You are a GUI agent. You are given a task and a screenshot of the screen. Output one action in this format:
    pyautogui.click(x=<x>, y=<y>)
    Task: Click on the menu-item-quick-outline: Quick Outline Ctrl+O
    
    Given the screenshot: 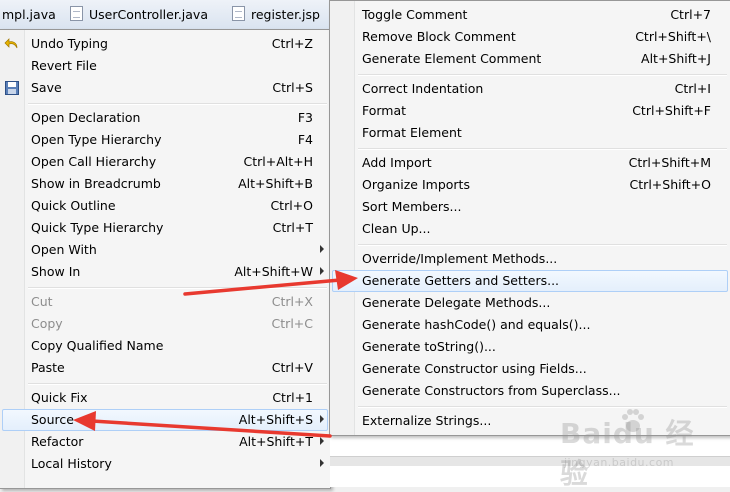 What is the action you would take?
    pyautogui.click(x=165, y=206)
    